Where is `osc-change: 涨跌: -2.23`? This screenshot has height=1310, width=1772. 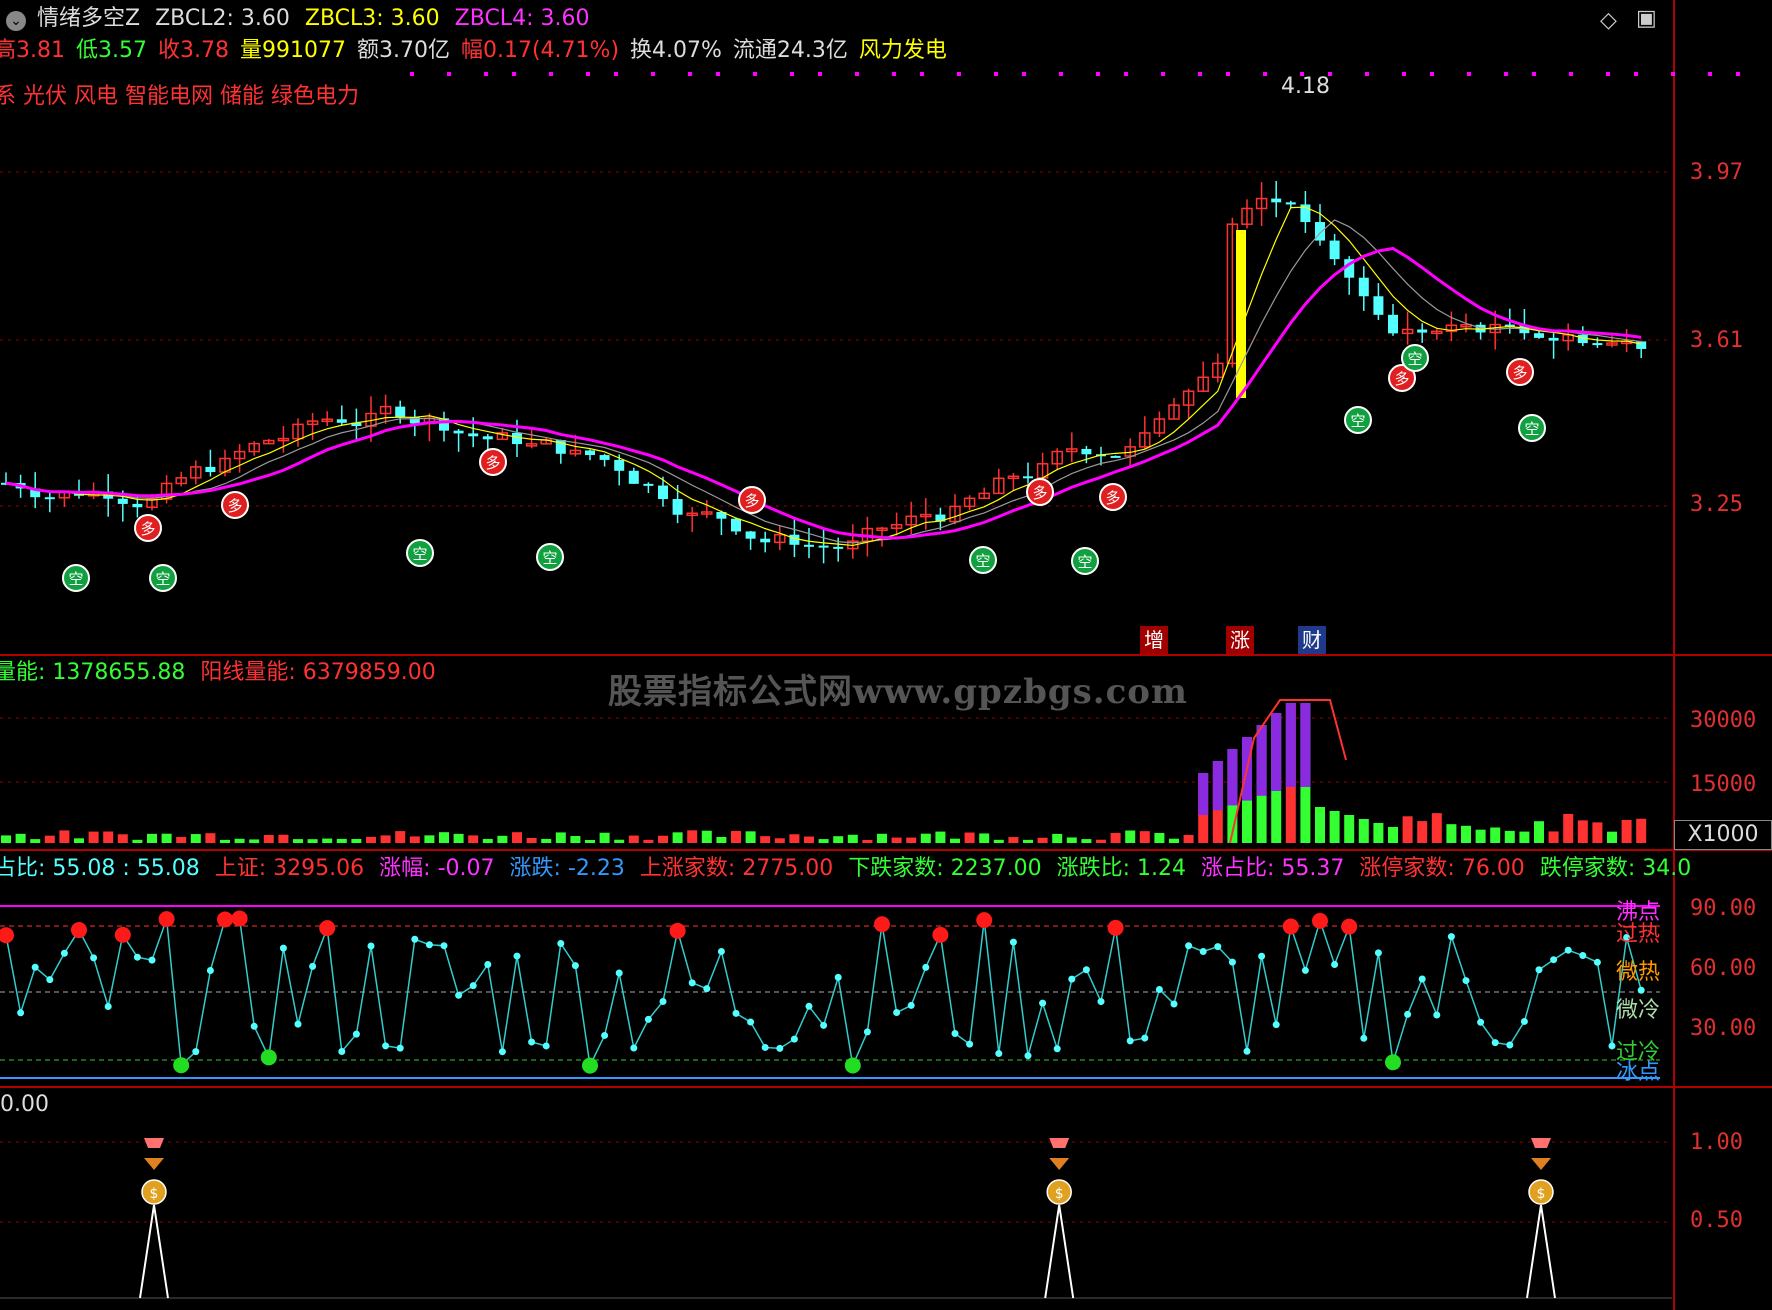
osc-change: 涨跌: -2.23 is located at coordinates (567, 868).